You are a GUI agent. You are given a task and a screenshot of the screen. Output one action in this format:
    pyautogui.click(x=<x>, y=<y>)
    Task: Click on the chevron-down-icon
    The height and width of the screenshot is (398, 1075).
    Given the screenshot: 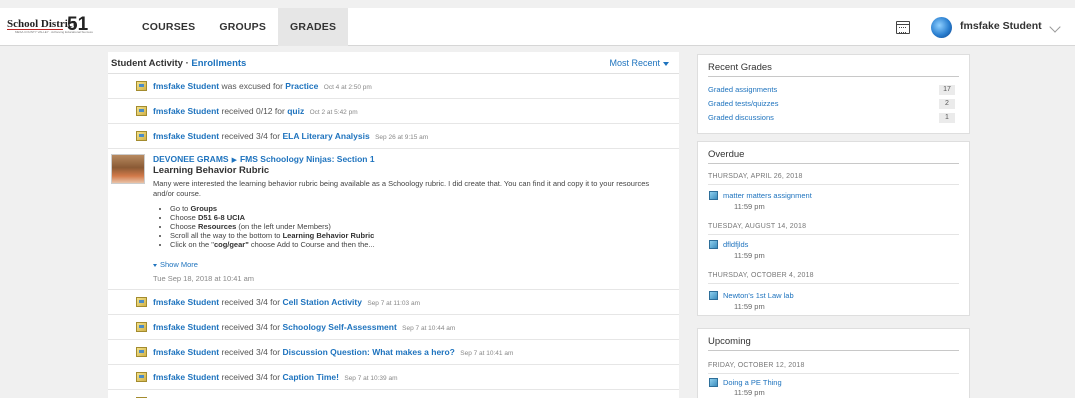 What is the action you would take?
    pyautogui.click(x=1055, y=27)
    